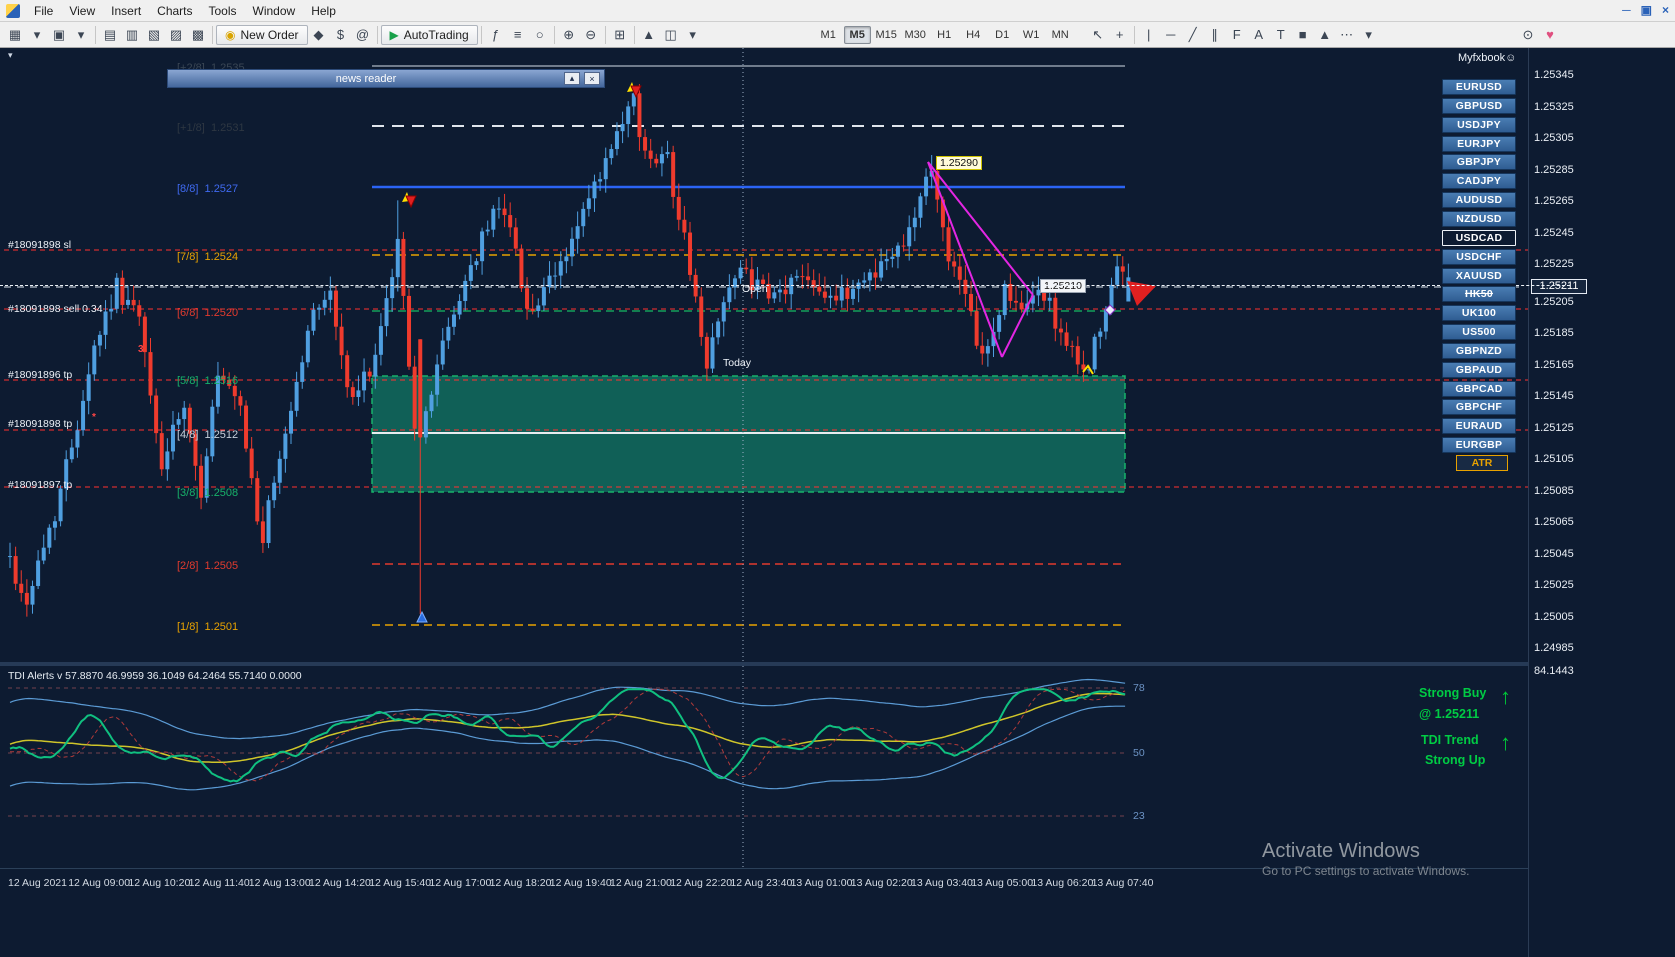 This screenshot has width=1675, height=957. Describe the element at coordinates (400, 883) in the screenshot. I see `time-axis-label: 12 Aug 15:40` at that location.